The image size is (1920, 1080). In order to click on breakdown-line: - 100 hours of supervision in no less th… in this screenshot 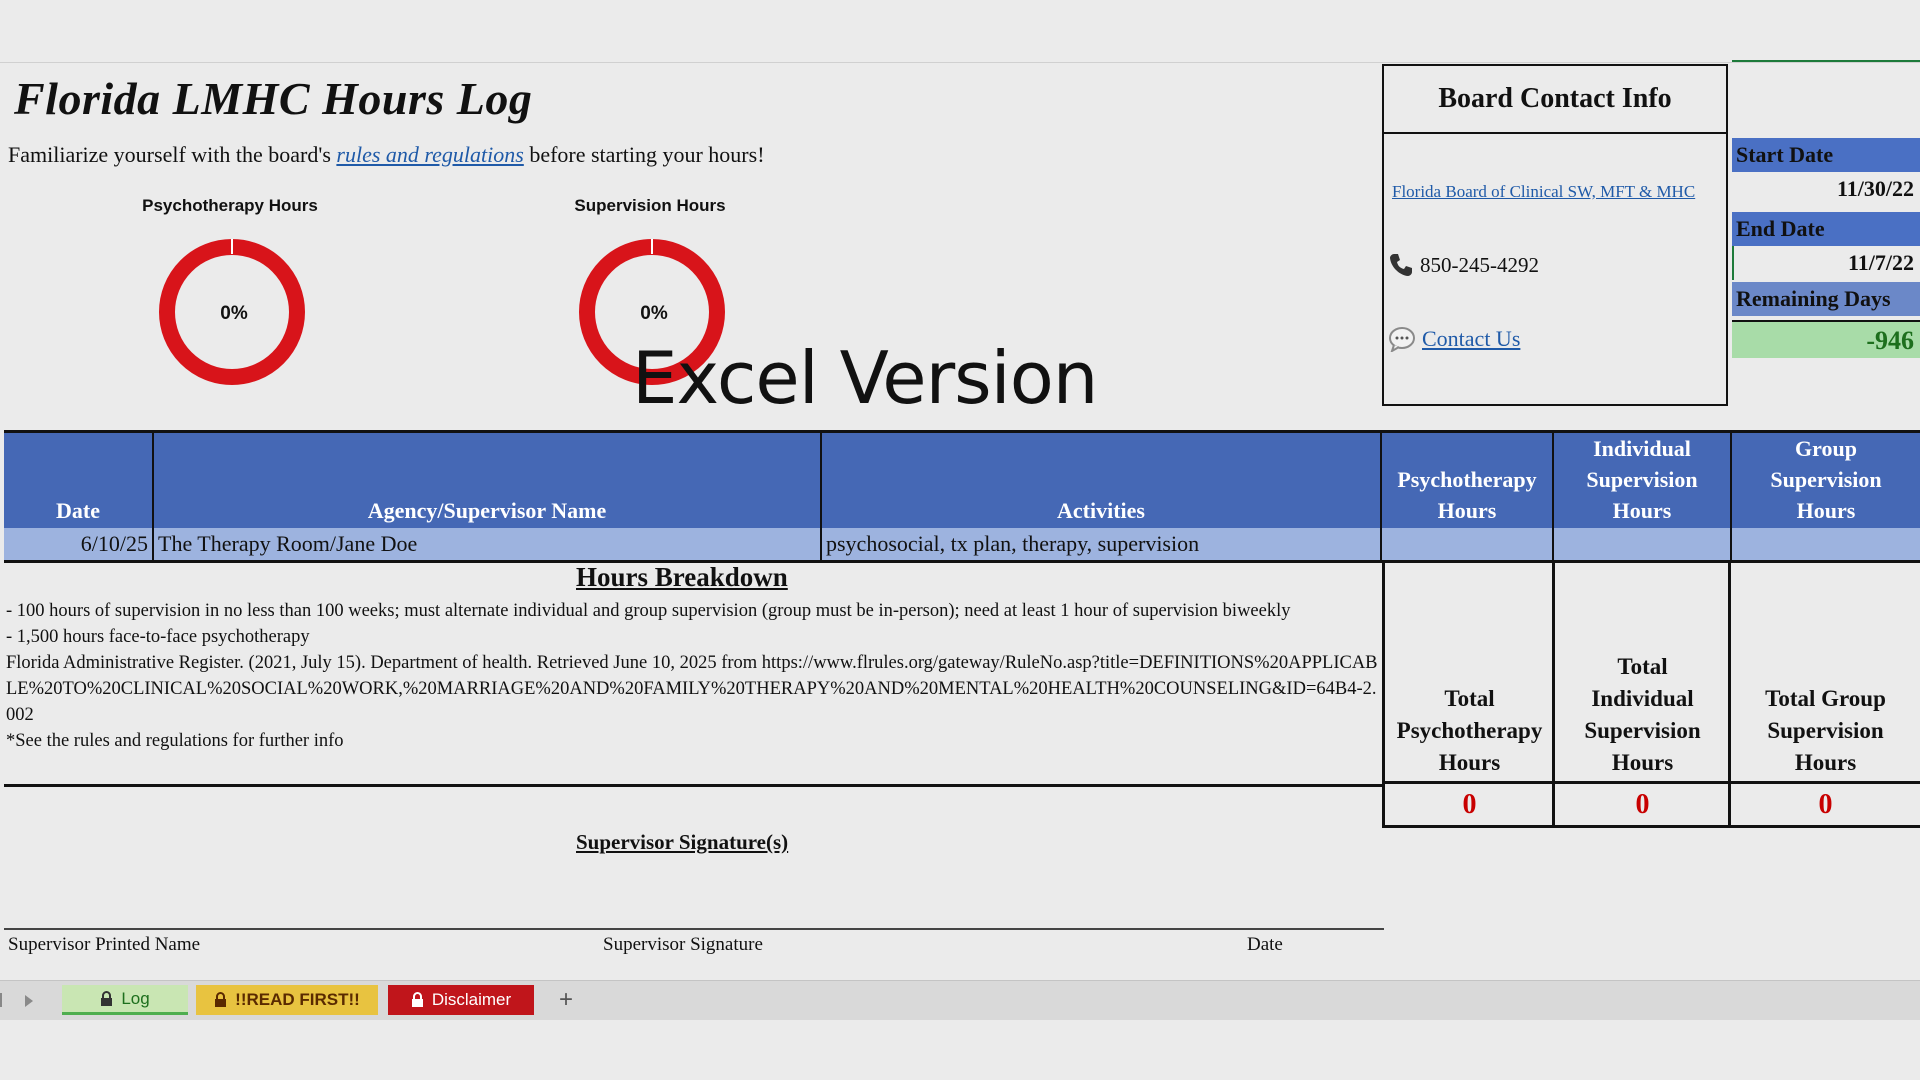, I will do `click(648, 611)`.